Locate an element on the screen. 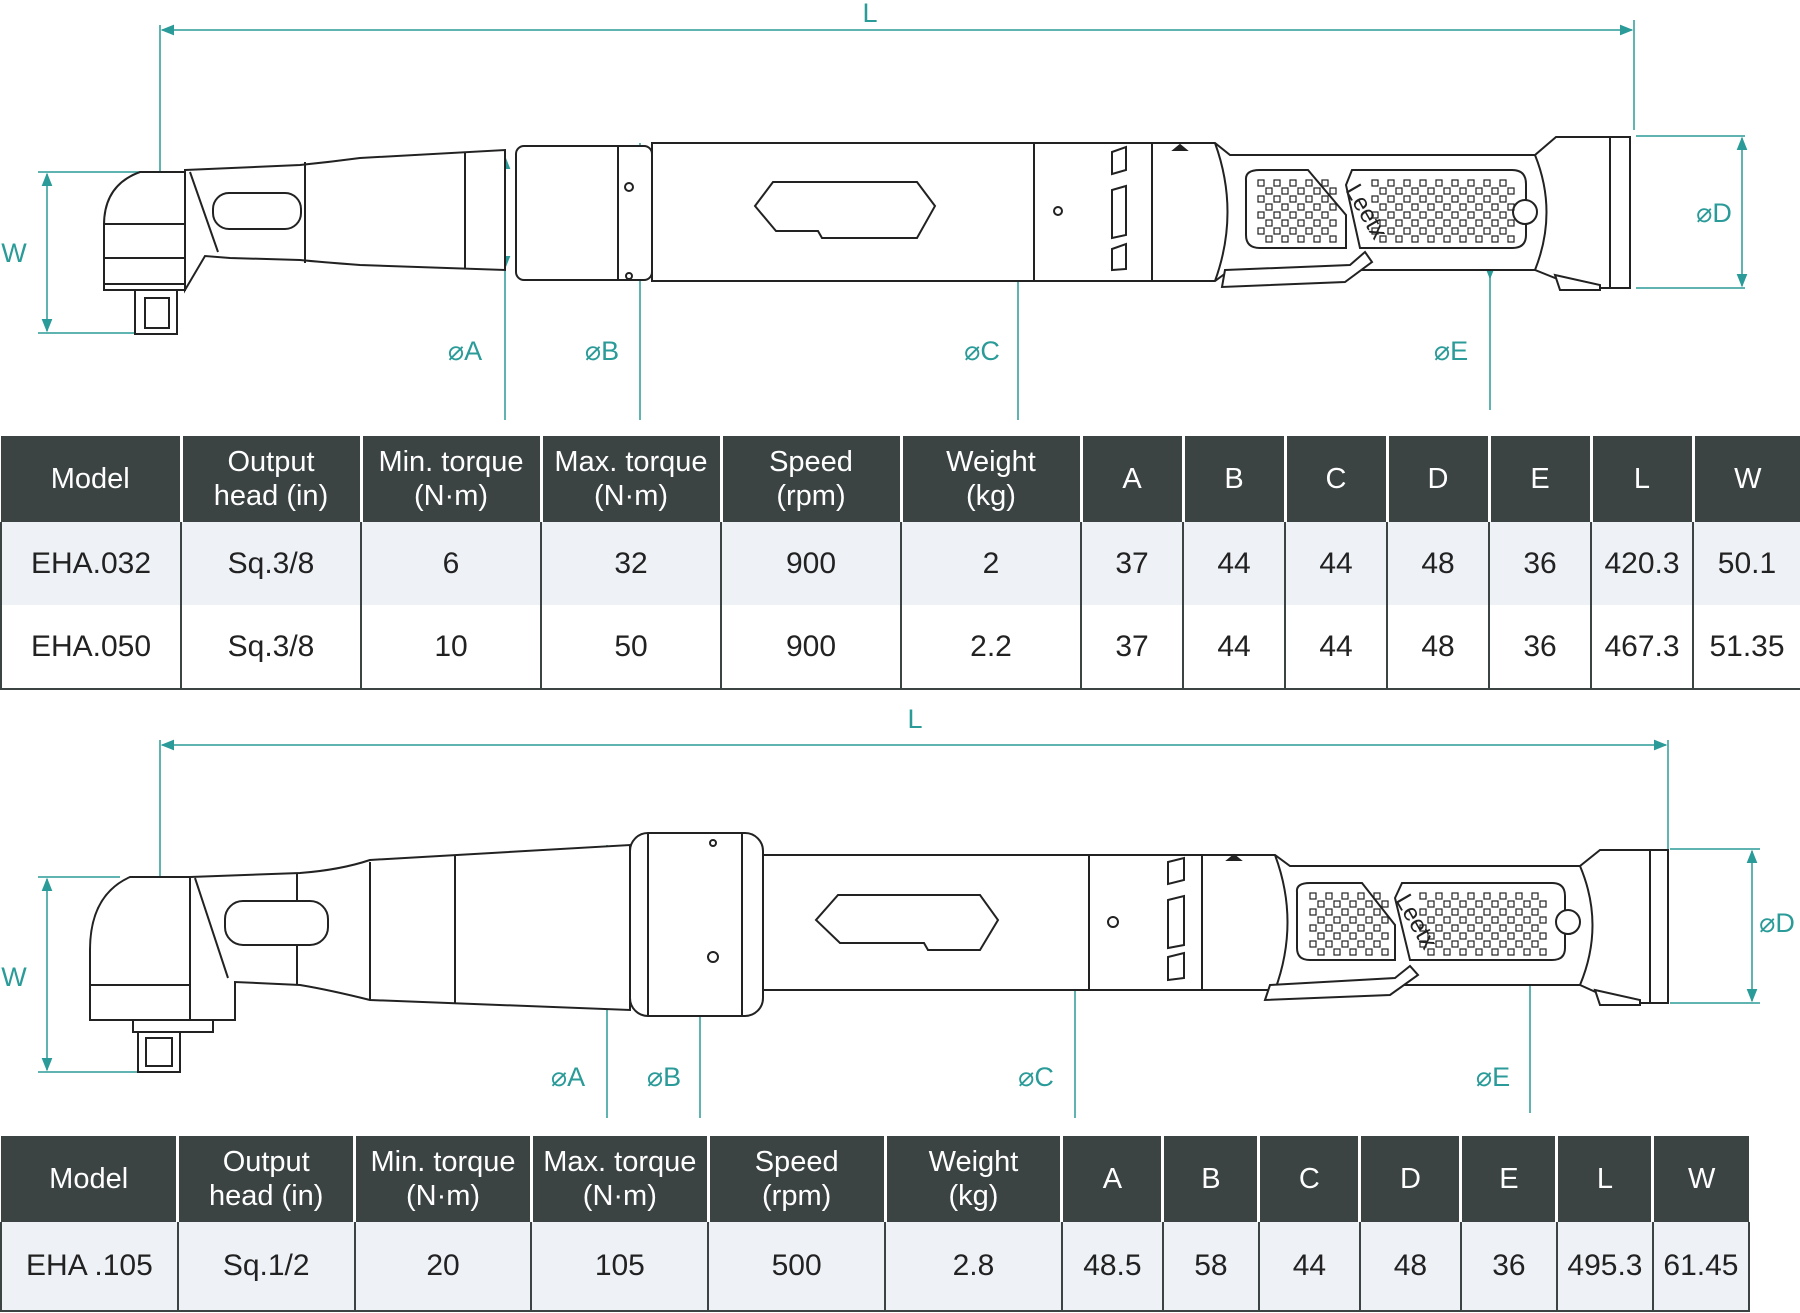  cell-model: EHA .105 is located at coordinates (89, 1267).